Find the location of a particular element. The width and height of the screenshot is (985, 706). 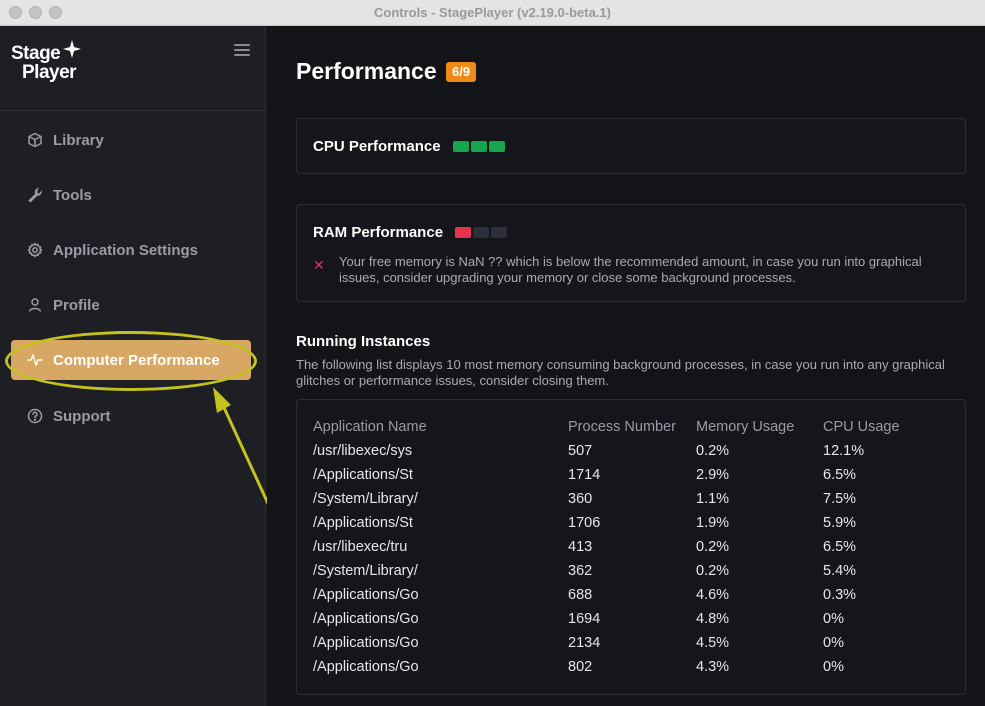

table-cell: 4.6% is located at coordinates (713, 595).